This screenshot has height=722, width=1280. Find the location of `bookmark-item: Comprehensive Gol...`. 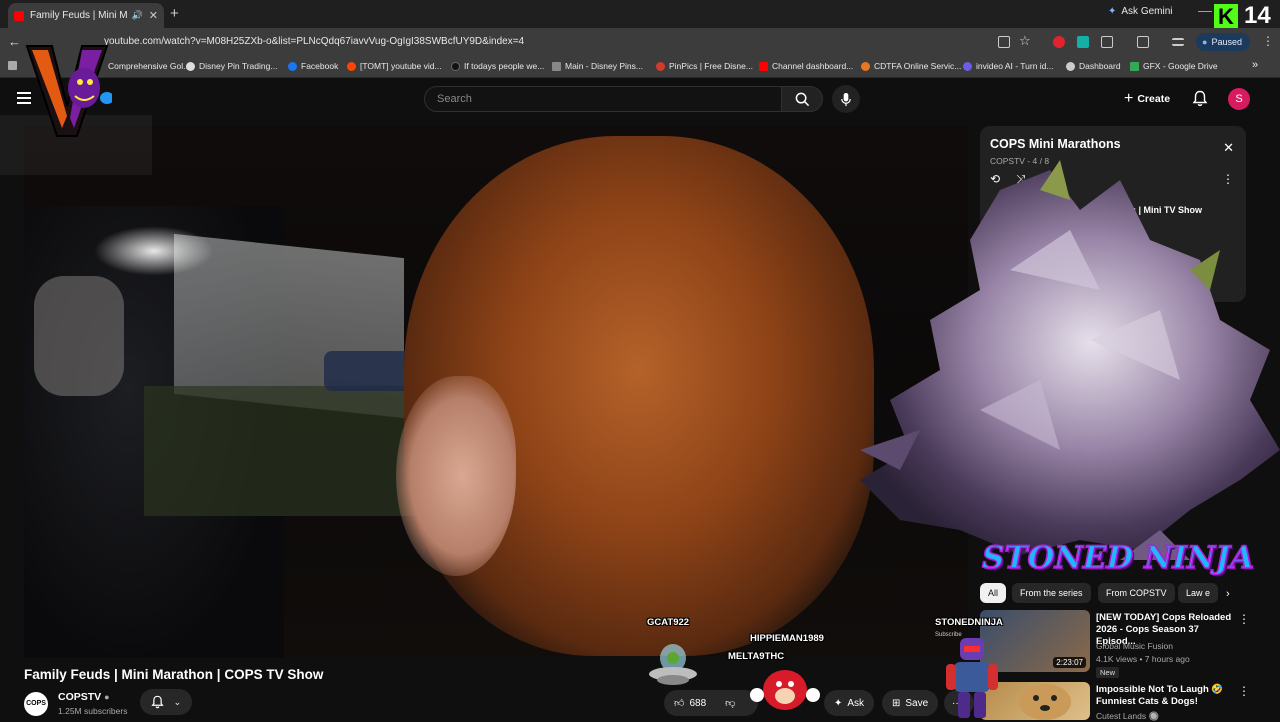

bookmark-item: Comprehensive Gol... is located at coordinates (149, 66).